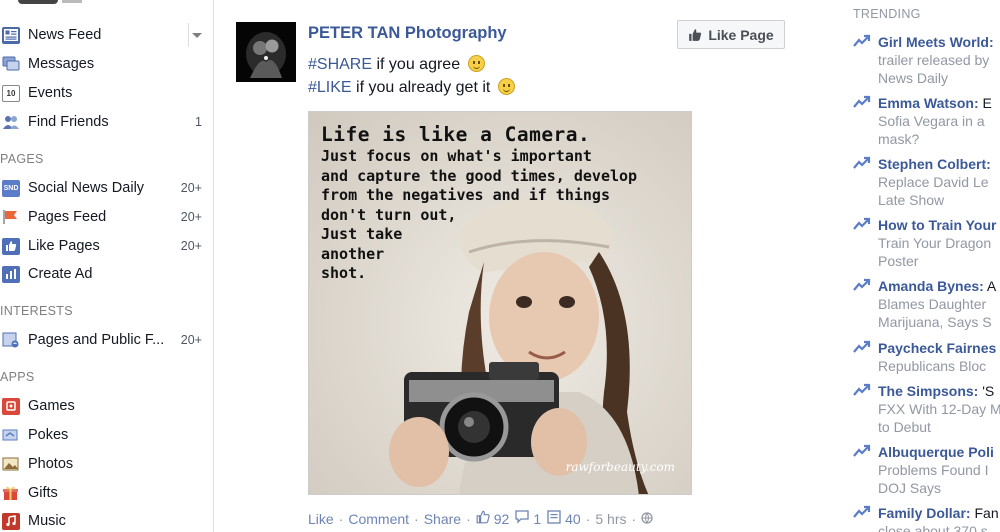  I want to click on trending-title: Albuquerque Poli, so click(936, 452).